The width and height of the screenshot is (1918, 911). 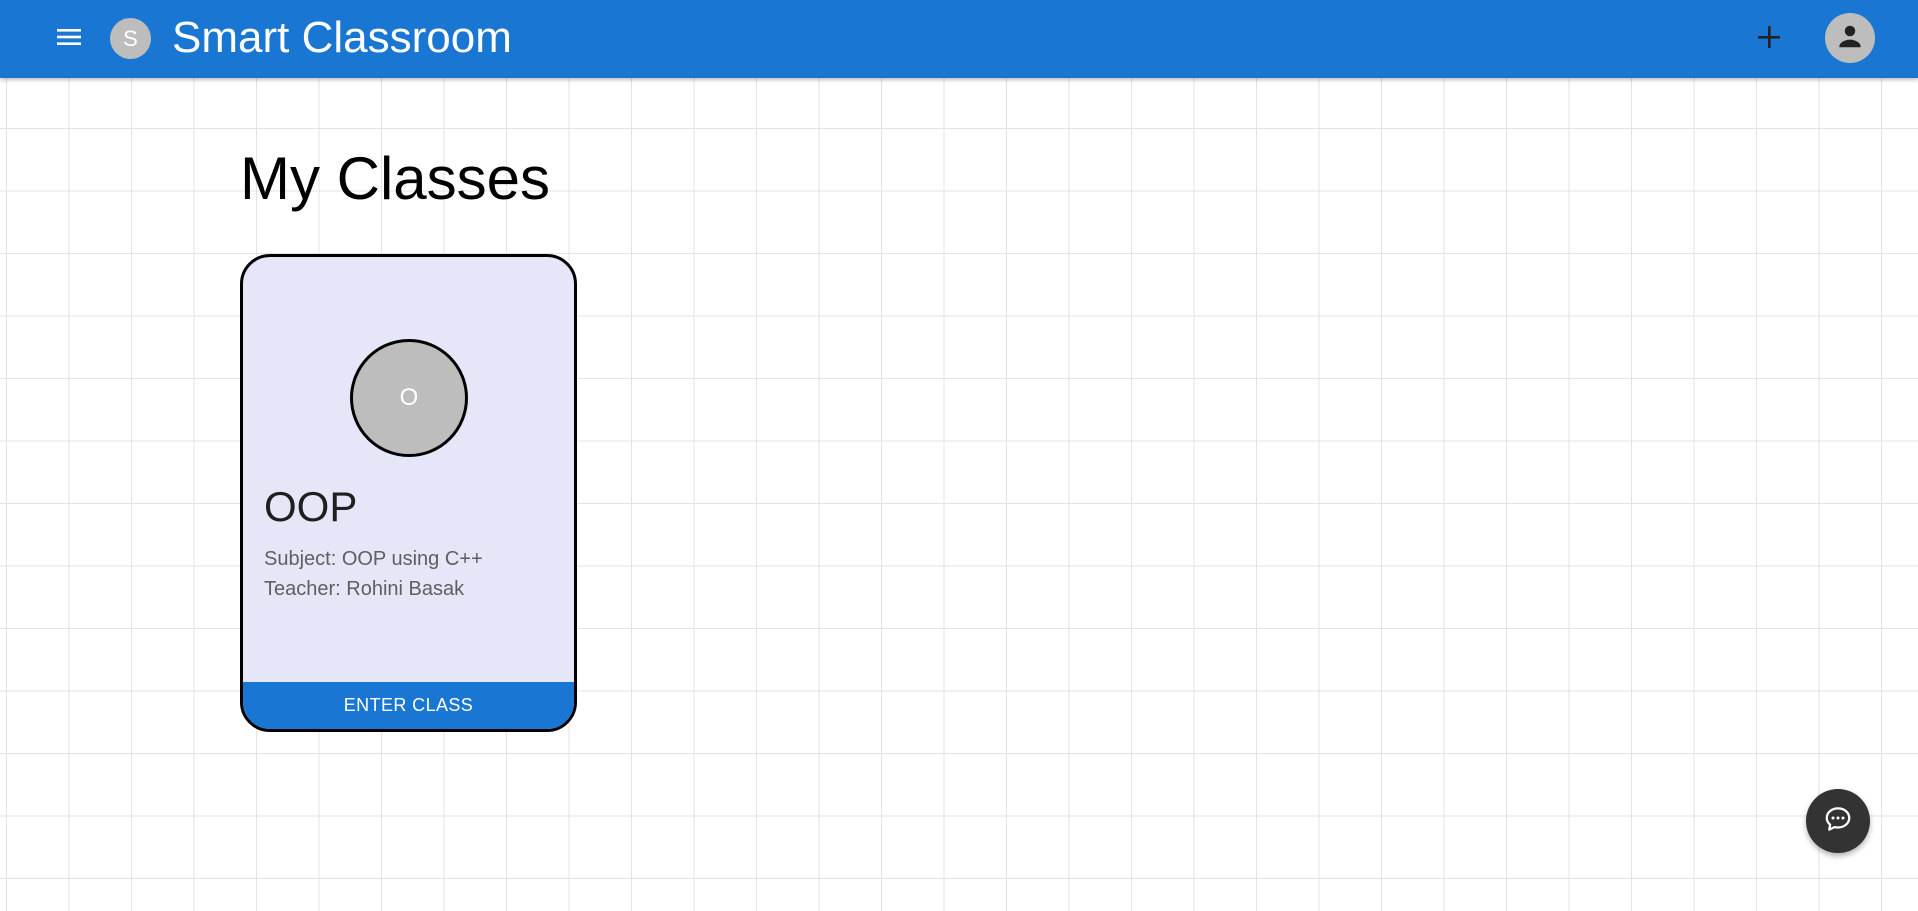 I want to click on class-avatar: O, so click(x=409, y=398).